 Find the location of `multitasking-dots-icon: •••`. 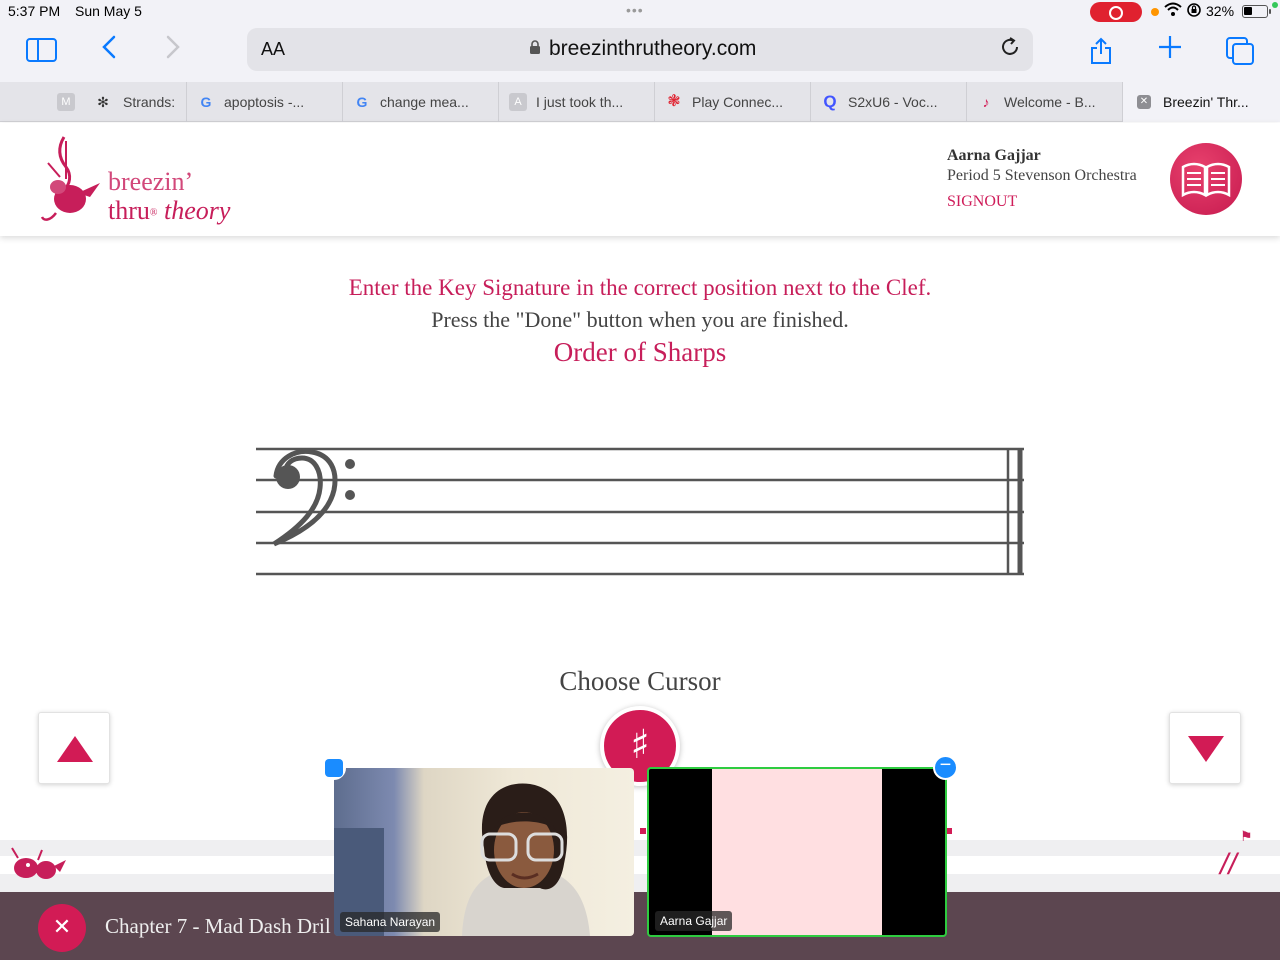

multitasking-dots-icon: ••• is located at coordinates (635, 10).